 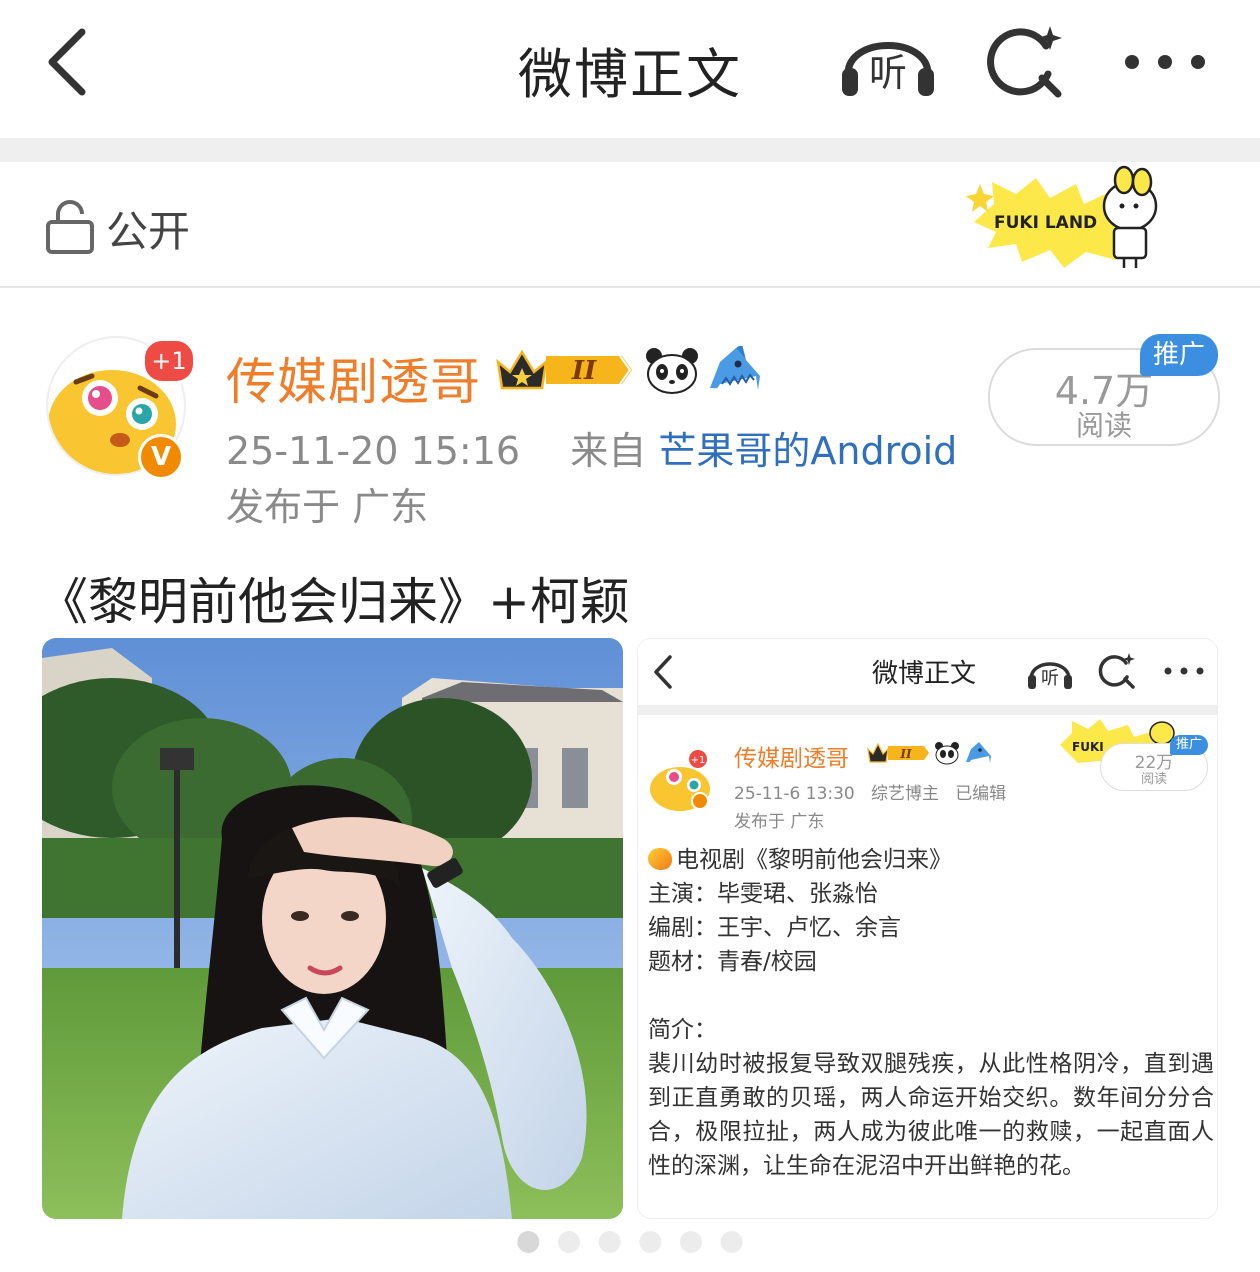 I want to click on source-link: 芒果哥的Android, so click(x=807, y=451).